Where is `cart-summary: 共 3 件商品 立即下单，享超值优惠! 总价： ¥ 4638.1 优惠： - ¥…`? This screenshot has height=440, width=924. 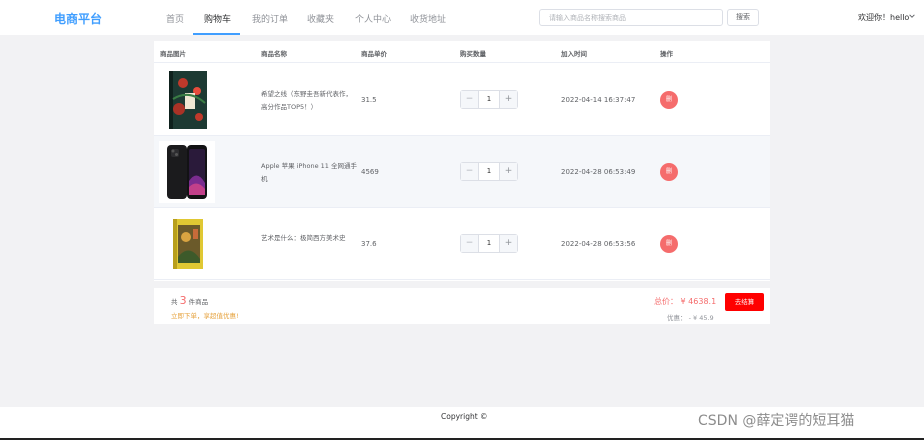 cart-summary: 共 3 件商品 立即下单，享超值优惠! 总价： ¥ 4638.1 优惠： - ¥… is located at coordinates (462, 306).